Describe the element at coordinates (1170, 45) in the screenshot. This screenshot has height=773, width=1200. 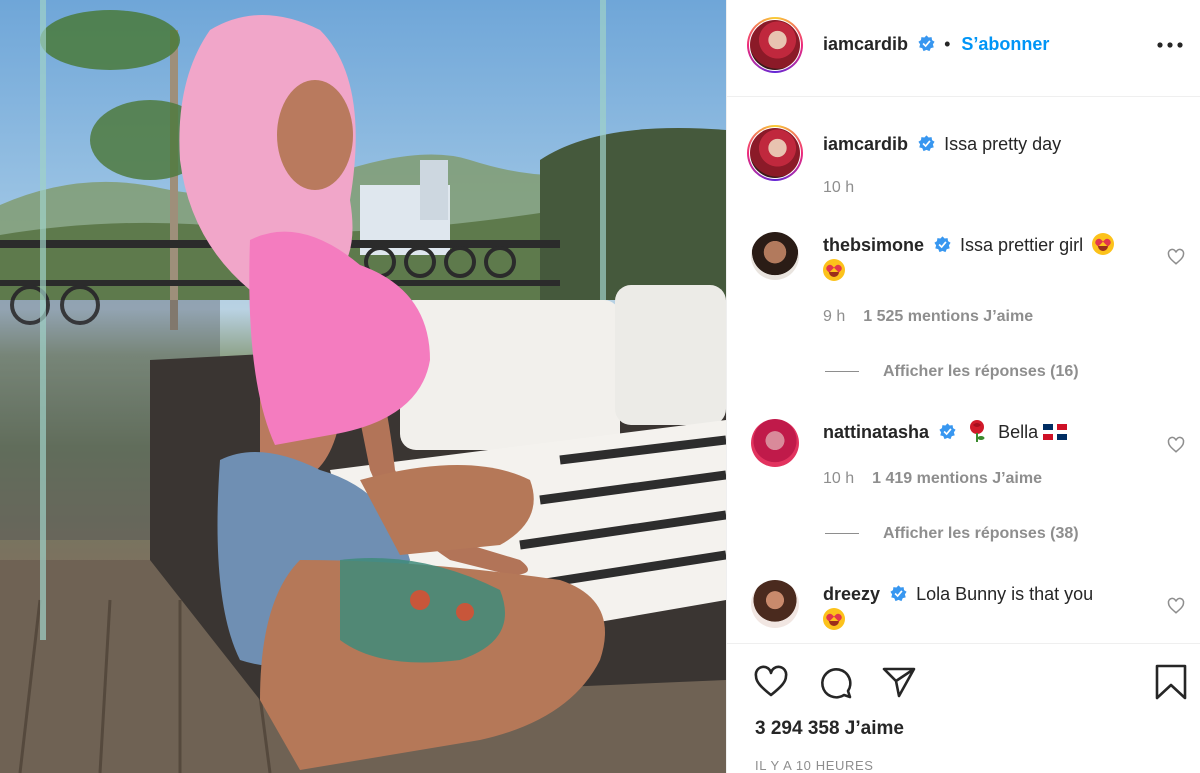
I see `more-options-icon` at that location.